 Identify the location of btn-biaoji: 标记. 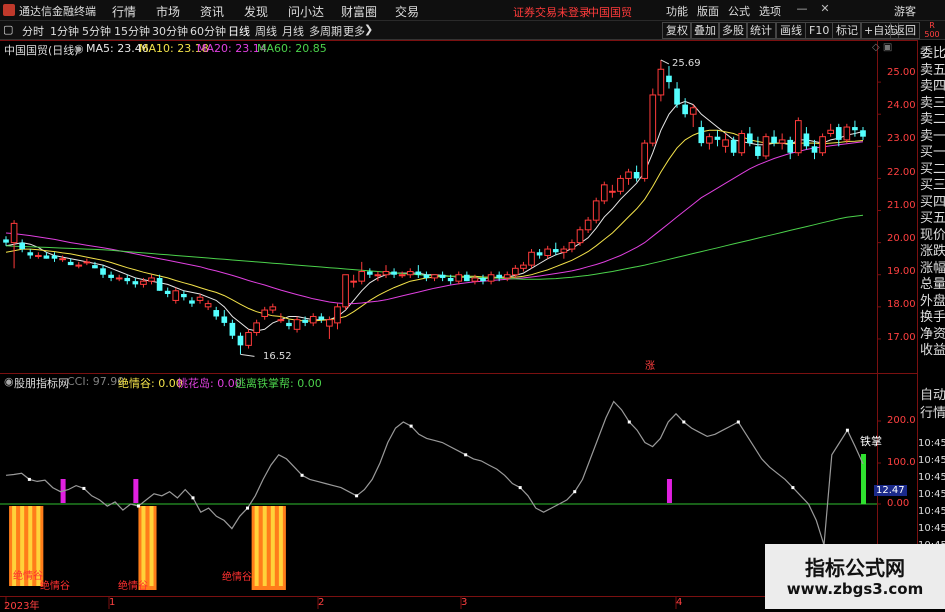
(847, 30).